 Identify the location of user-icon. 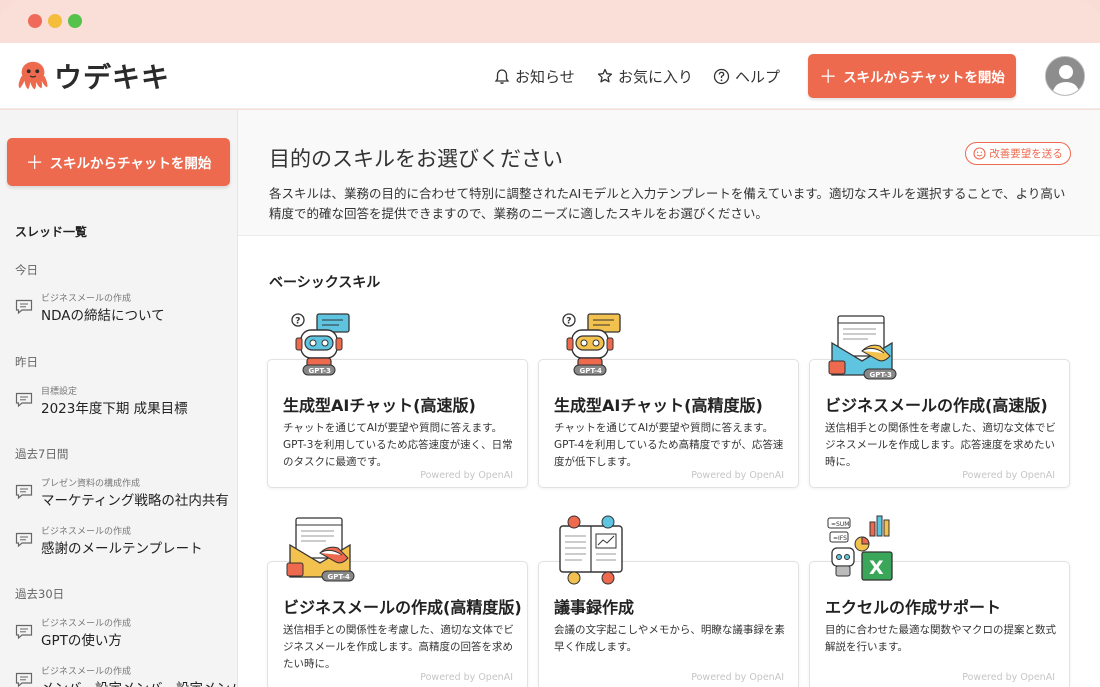
(1065, 76).